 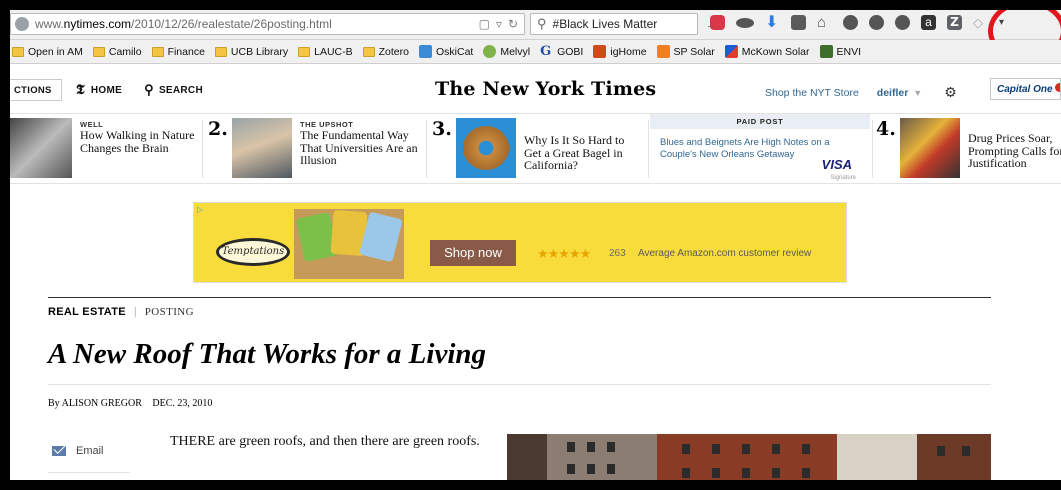 What do you see at coordinates (861, 92) in the screenshot?
I see `nyt-user-area: Shop the NYT Store deifler ▼ ⚙` at bounding box center [861, 92].